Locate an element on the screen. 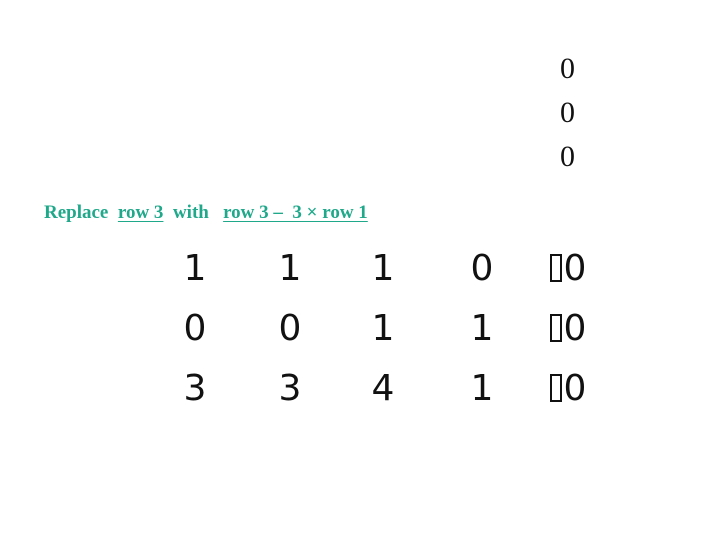 This screenshot has height=540, width=720. matrix-cell: 4 is located at coordinates (383, 388).